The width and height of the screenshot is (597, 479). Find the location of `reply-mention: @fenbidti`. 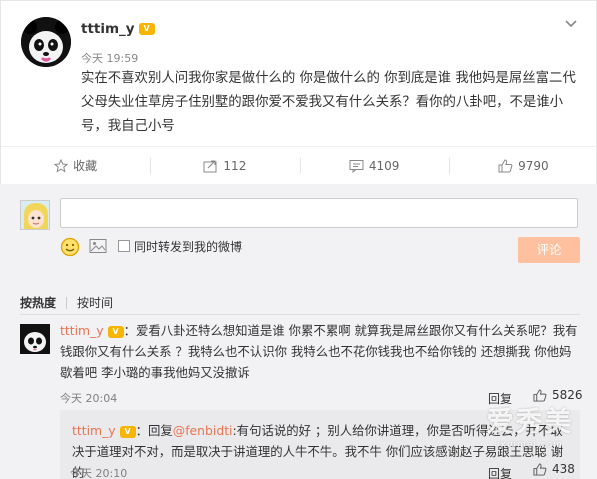

reply-mention: @fenbidti is located at coordinates (203, 430).